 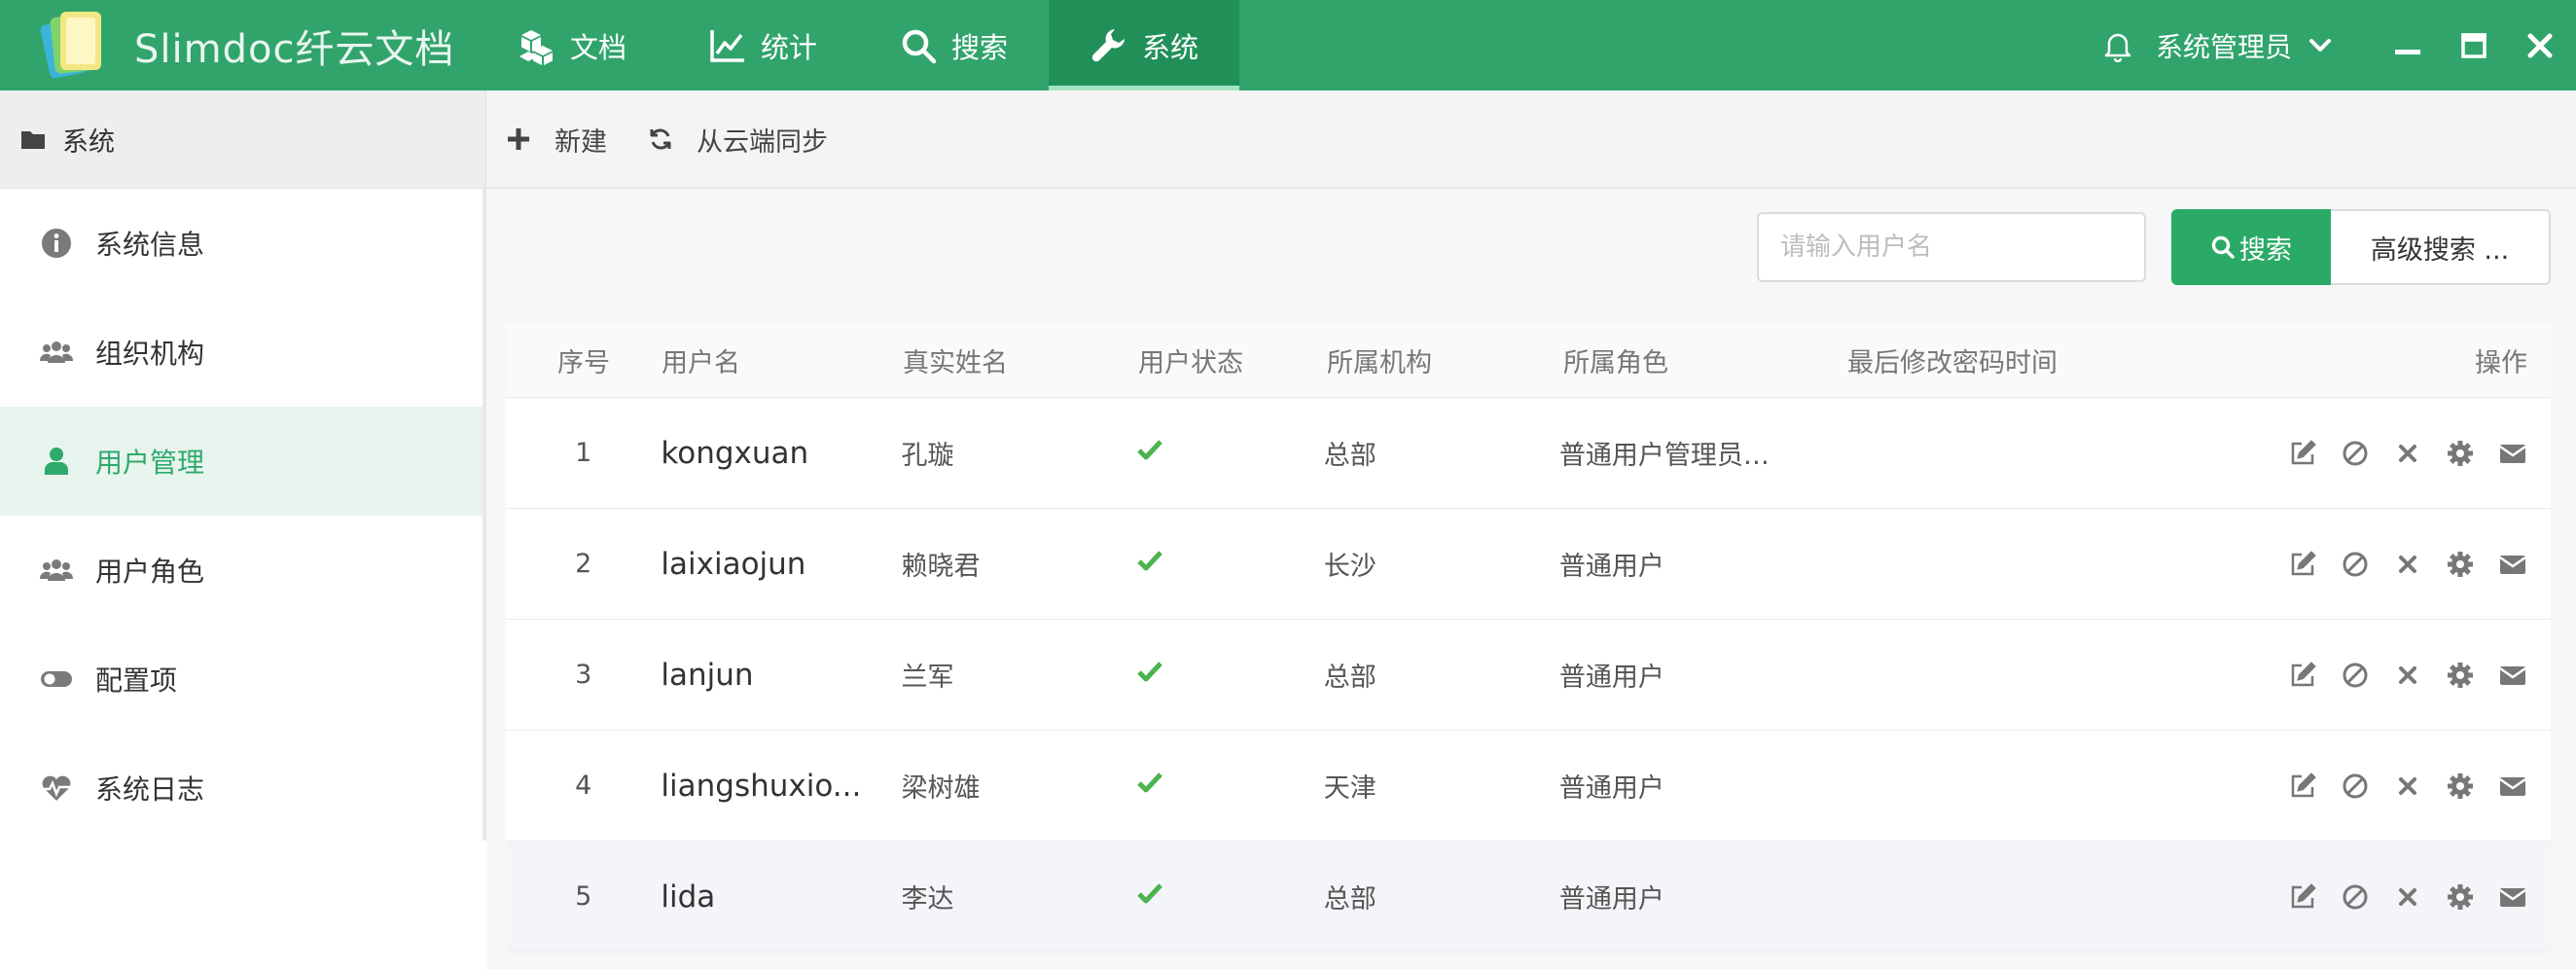 I want to click on nav-item-system: 系统, so click(x=1144, y=45).